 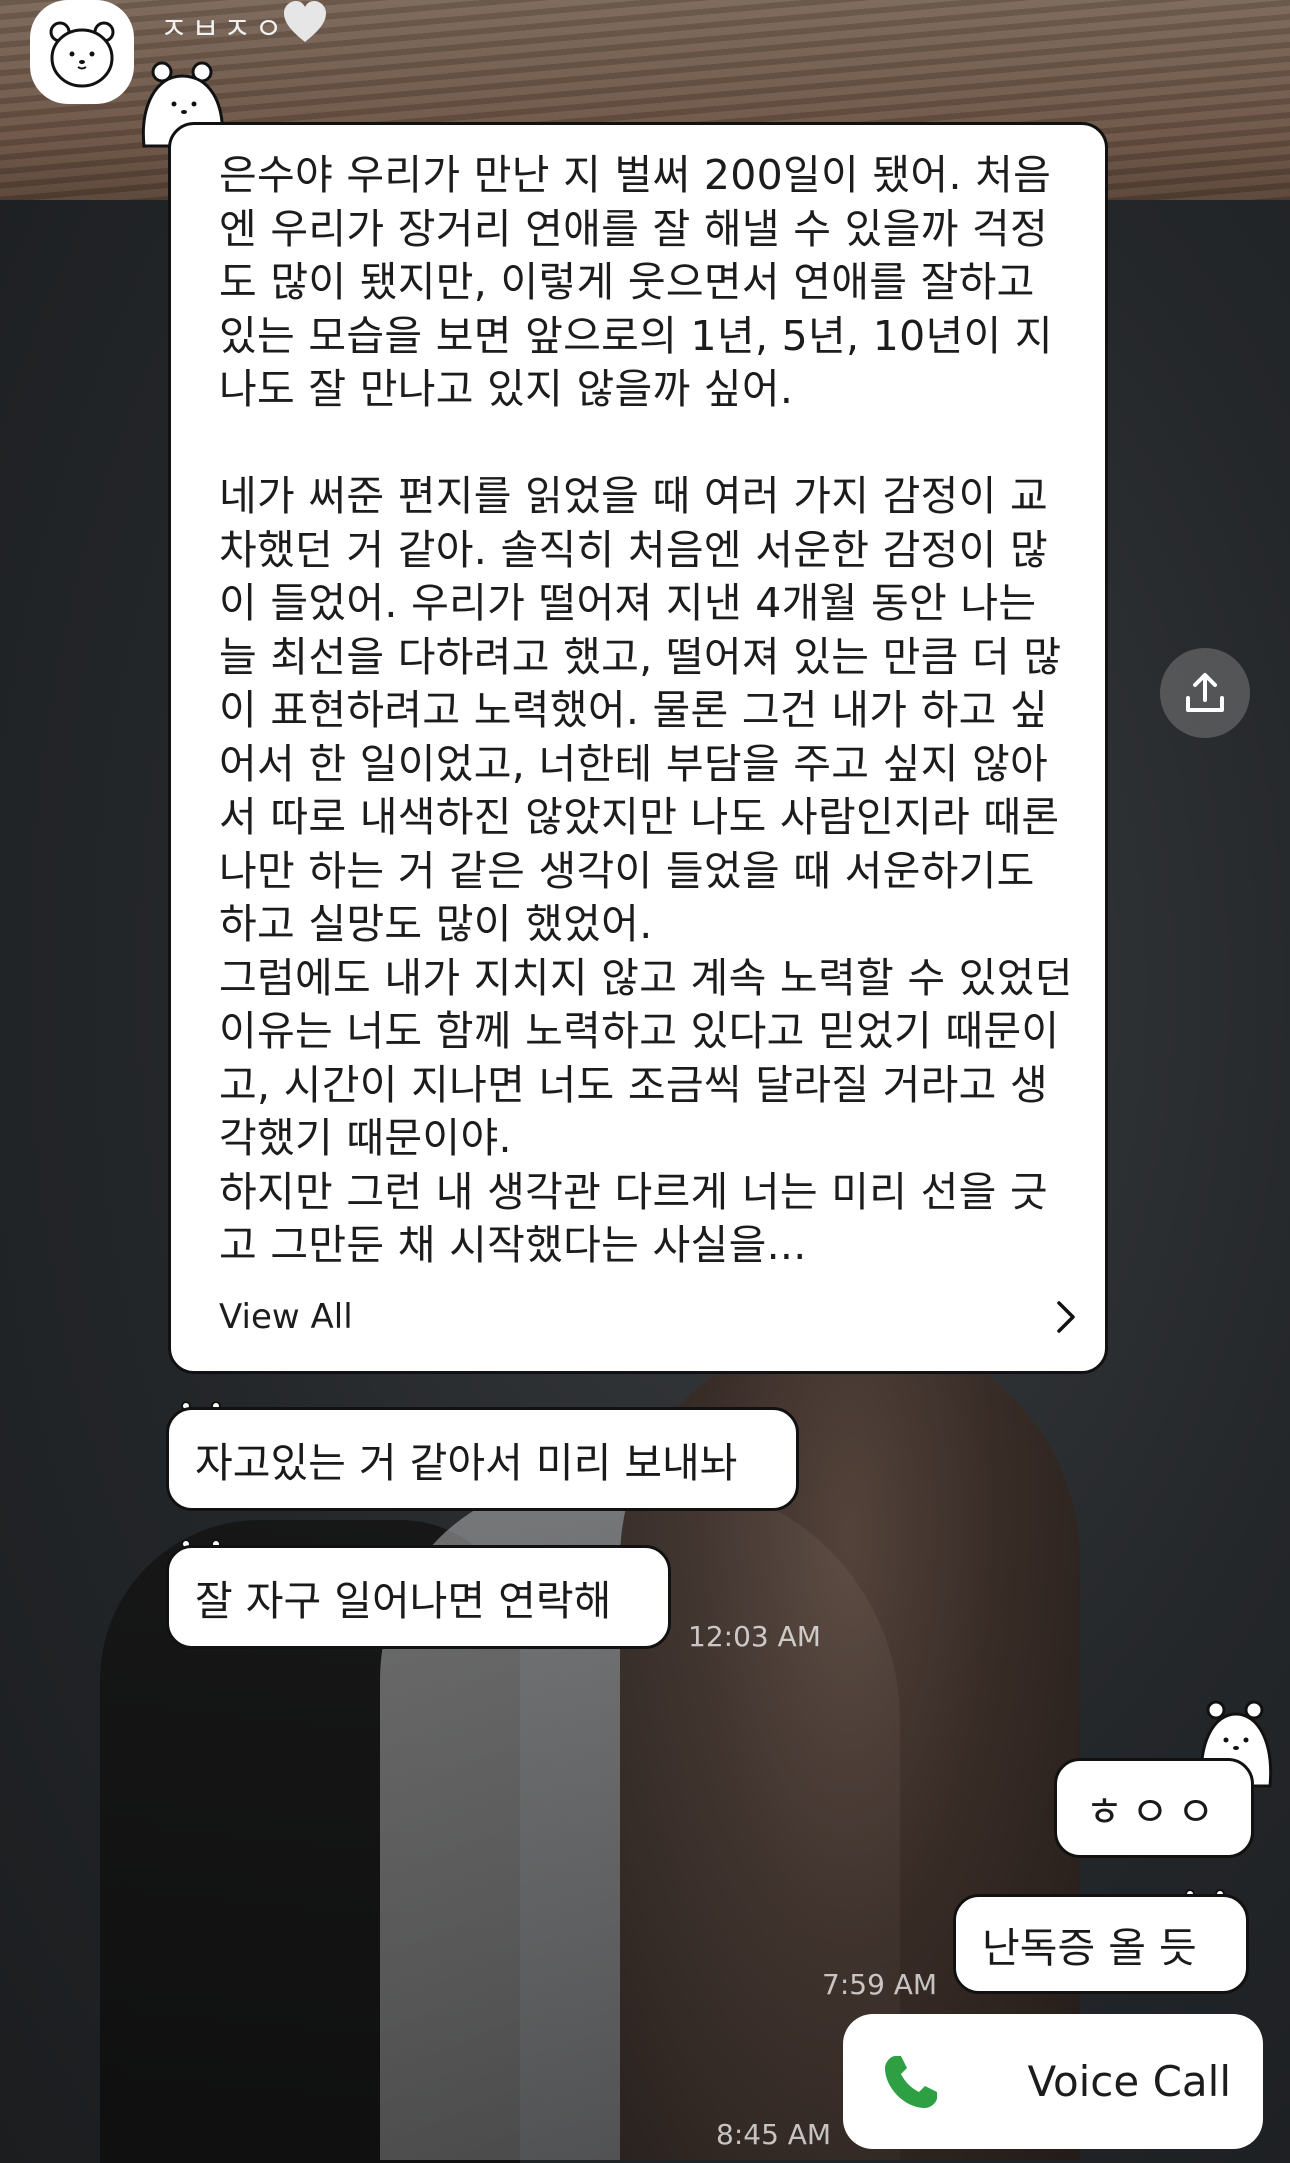 What do you see at coordinates (774, 2134) in the screenshot?
I see `timestamp: 8:45 AM` at bounding box center [774, 2134].